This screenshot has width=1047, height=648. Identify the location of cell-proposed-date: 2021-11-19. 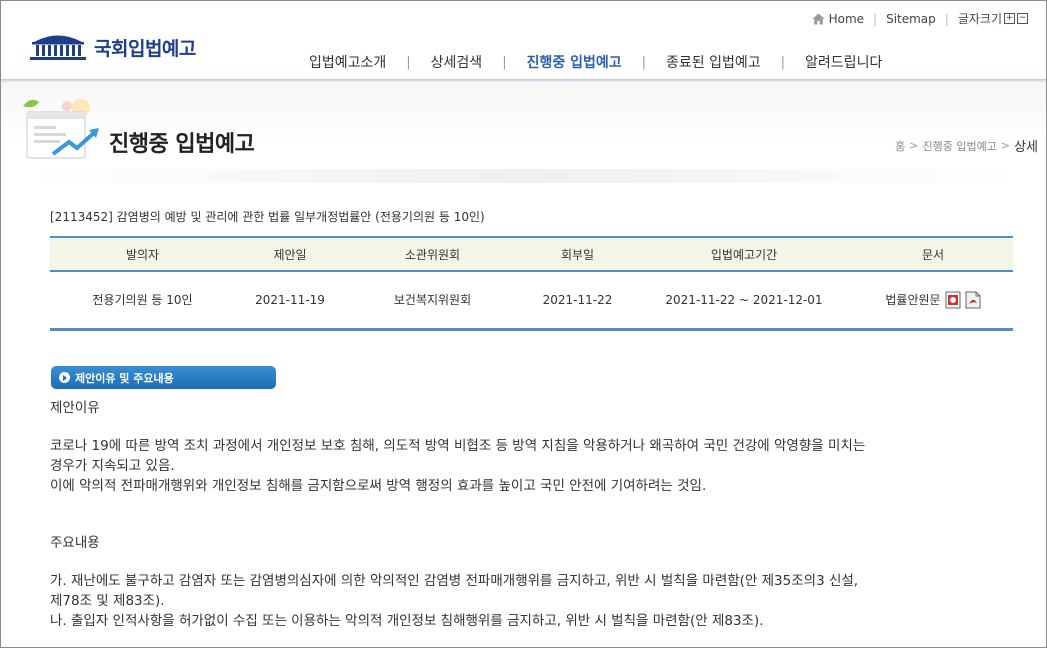
(290, 301).